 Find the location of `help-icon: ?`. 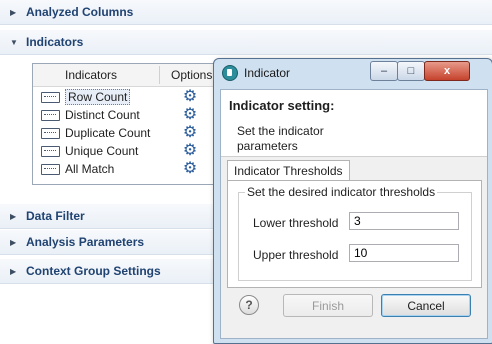

help-icon: ? is located at coordinates (249, 305).